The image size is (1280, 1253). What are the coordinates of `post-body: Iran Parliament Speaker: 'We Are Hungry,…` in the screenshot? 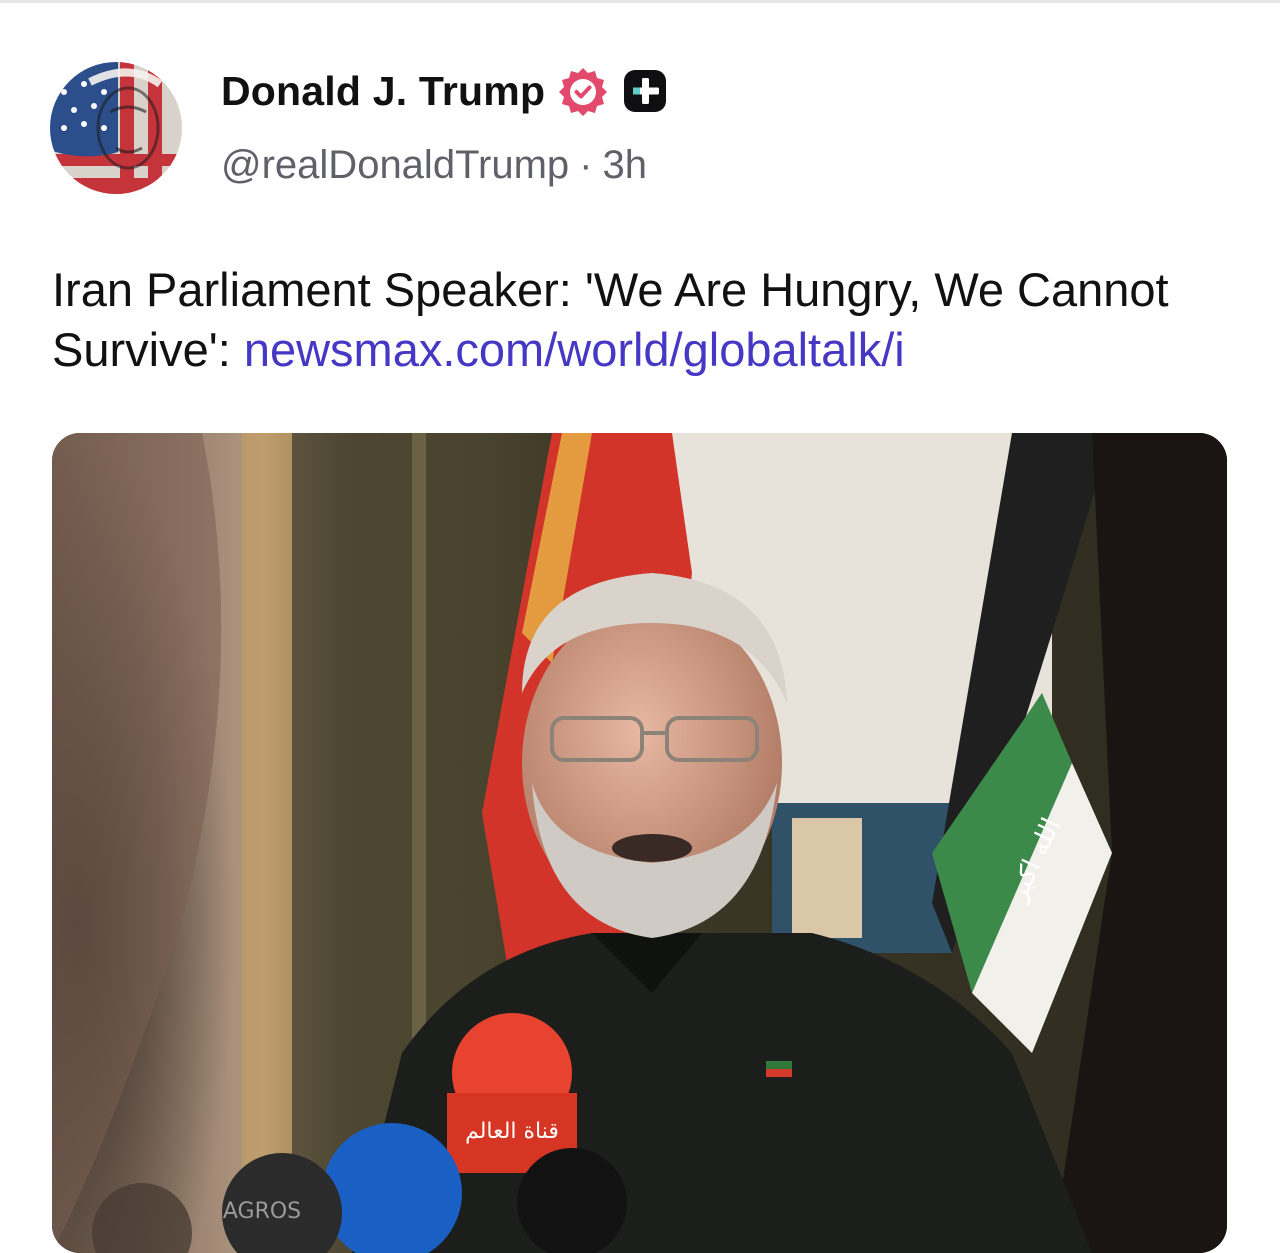 It's located at (652, 320).